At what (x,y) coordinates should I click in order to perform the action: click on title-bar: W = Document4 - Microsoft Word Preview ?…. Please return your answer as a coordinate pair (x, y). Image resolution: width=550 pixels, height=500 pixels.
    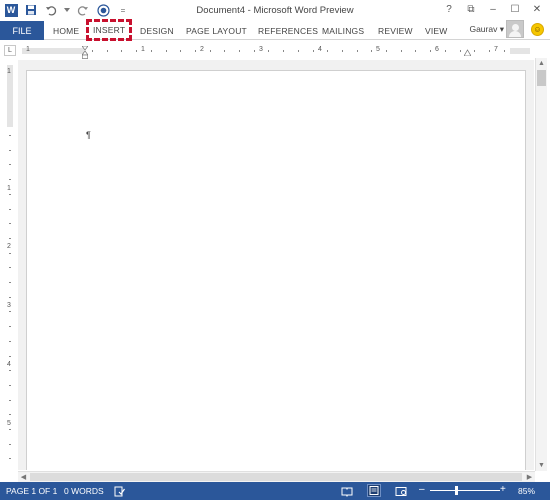
    Looking at the image, I should click on (275, 10).